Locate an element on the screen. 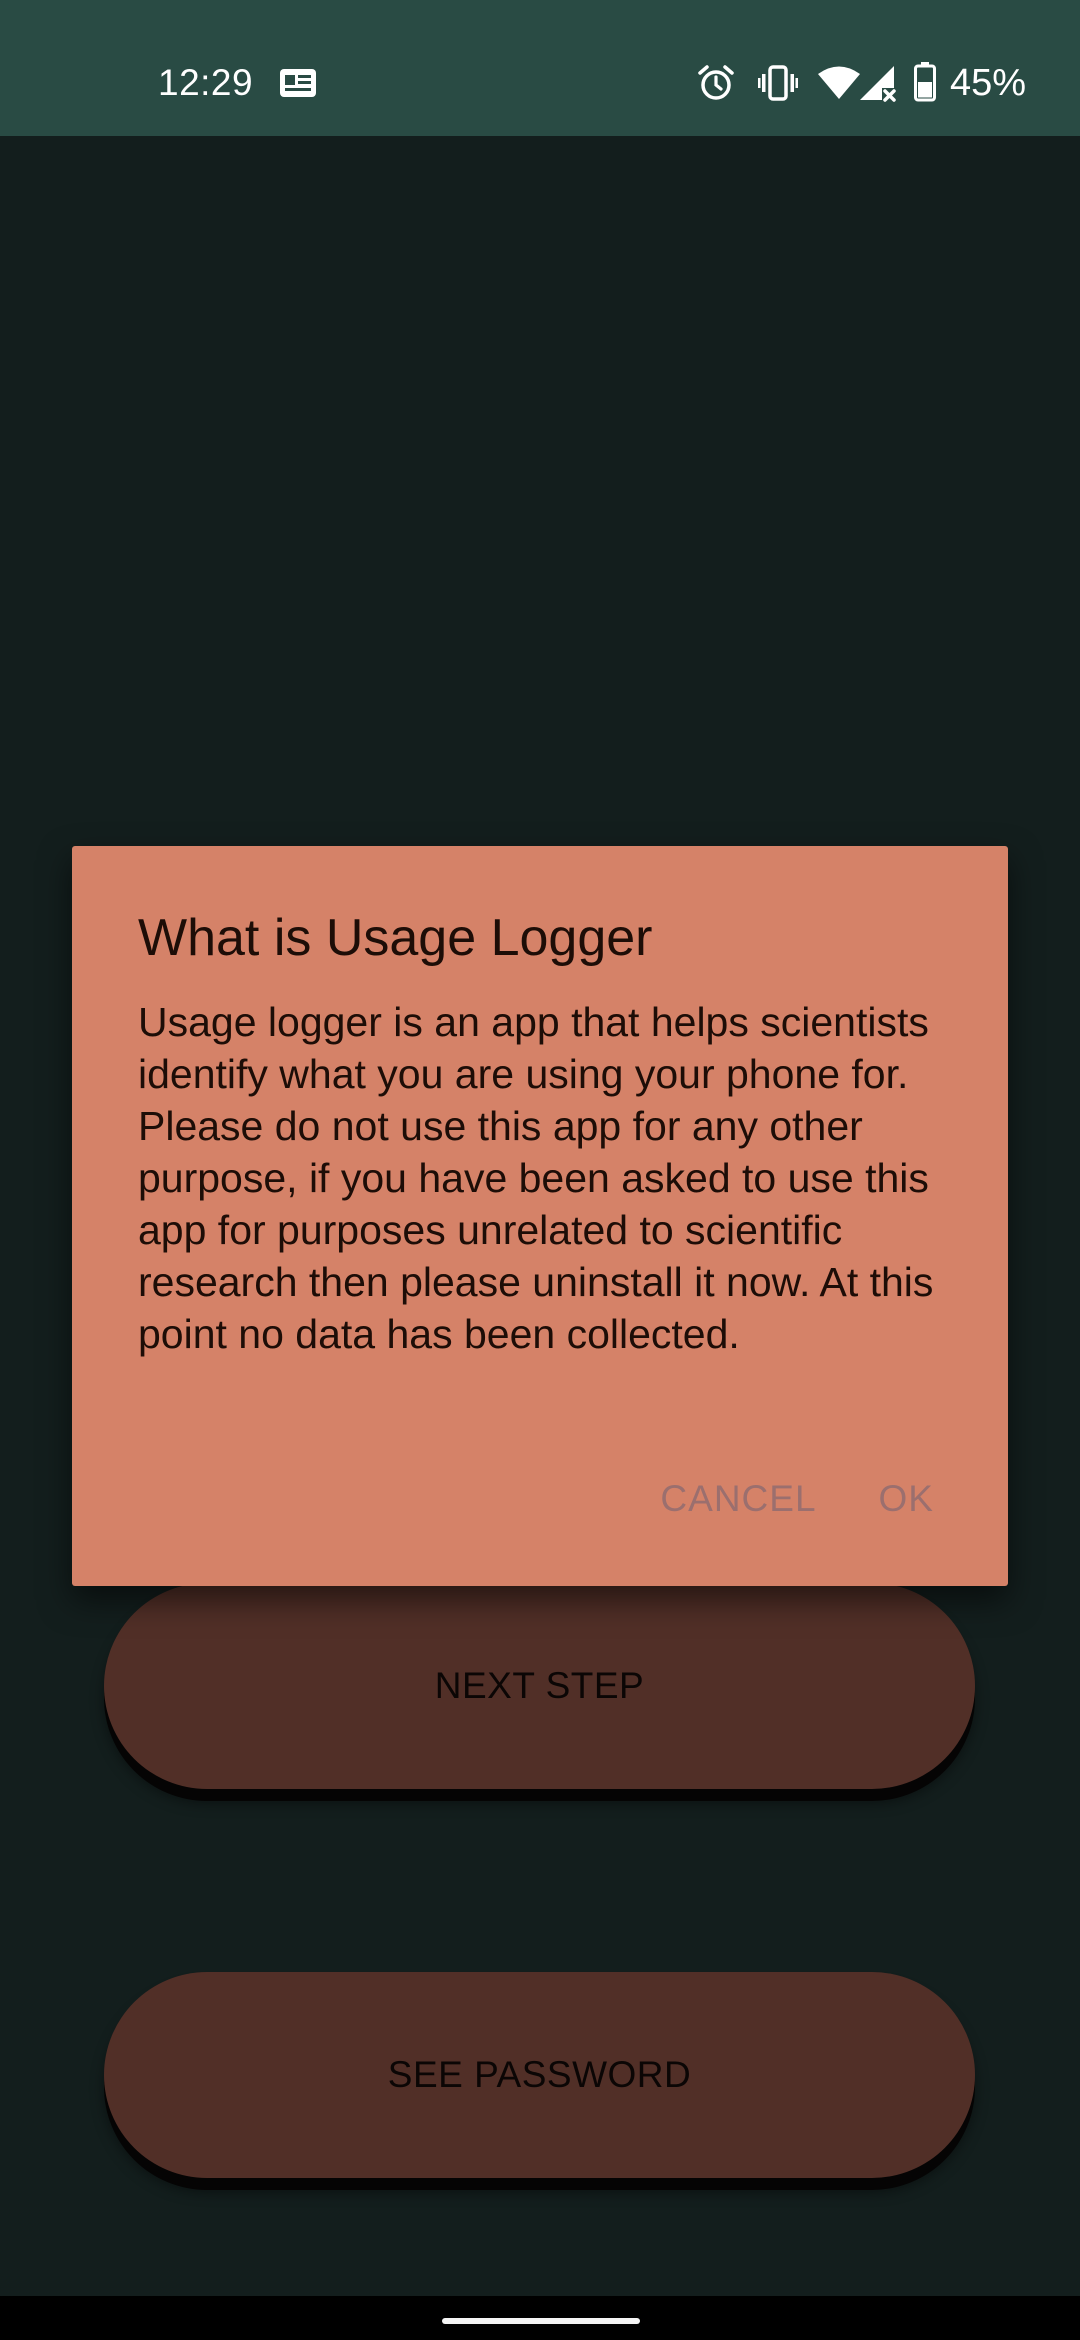  next-step-button: NEXT STEP is located at coordinates (539, 1686).